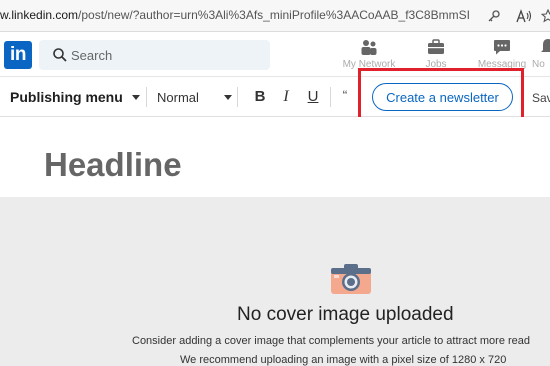 Image resolution: width=550 pixels, height=366 pixels. I want to click on publishing-menu-label: Publishing menu, so click(66, 97).